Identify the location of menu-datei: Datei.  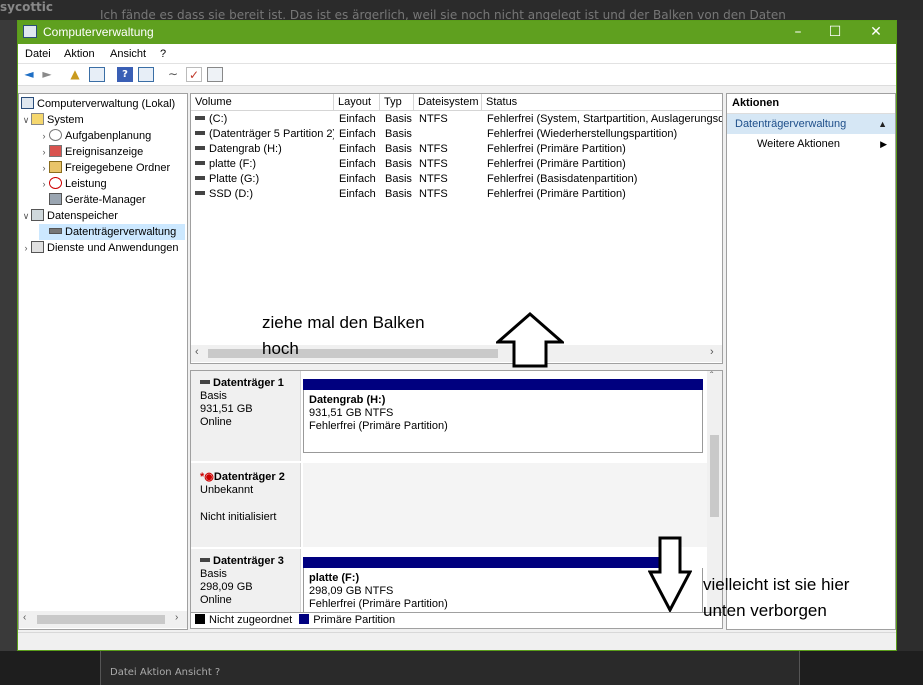
(38, 54).